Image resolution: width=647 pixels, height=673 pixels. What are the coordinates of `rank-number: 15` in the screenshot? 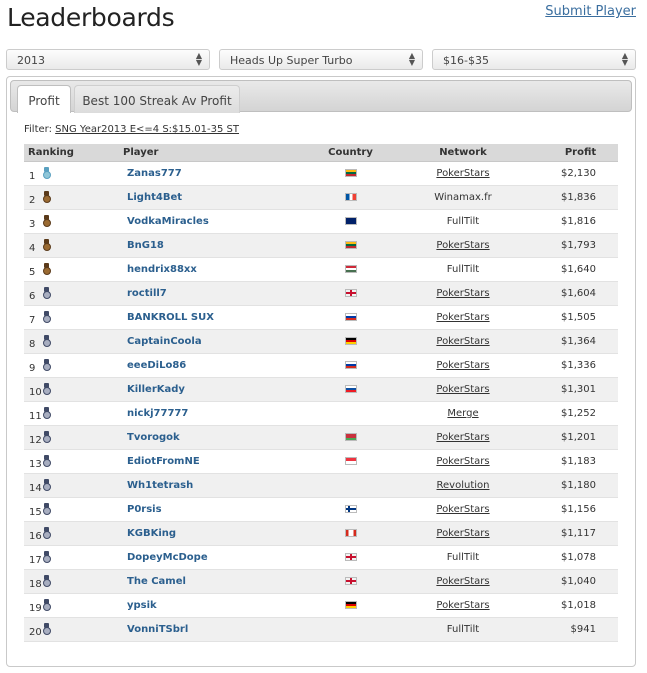 It's located at (35, 512).